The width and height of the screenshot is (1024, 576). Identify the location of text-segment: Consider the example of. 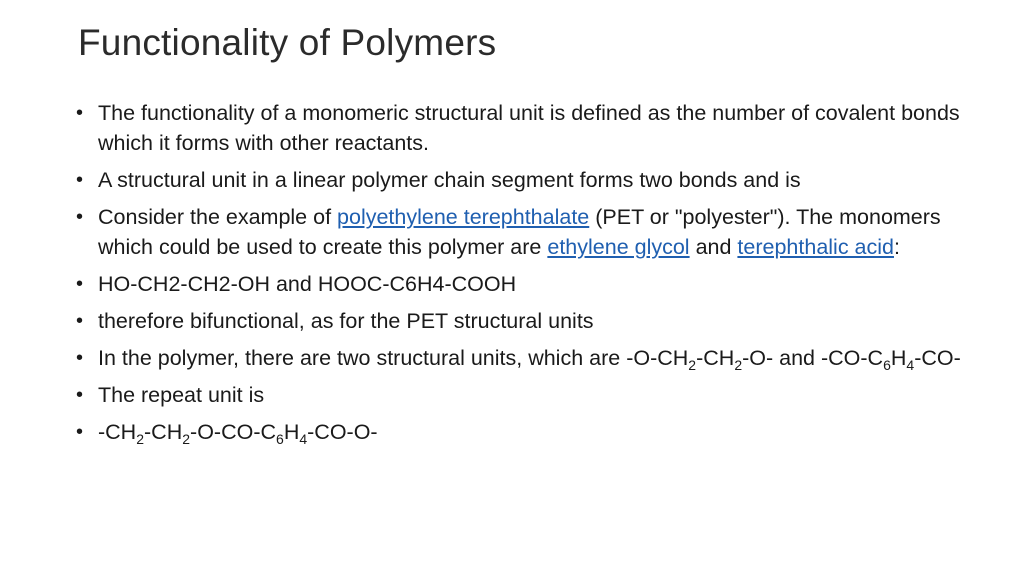
(218, 217).